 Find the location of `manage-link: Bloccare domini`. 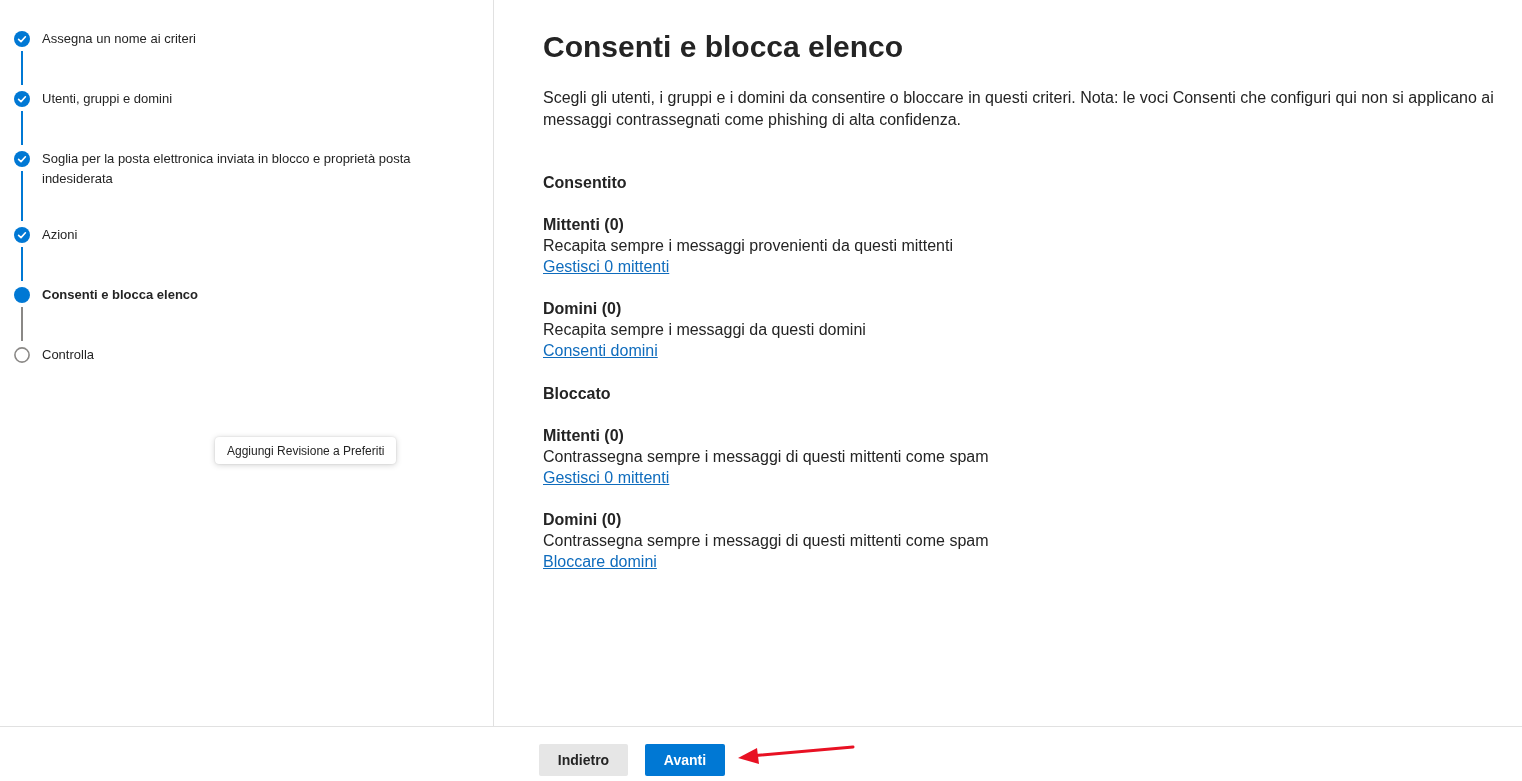

manage-link: Bloccare domini is located at coordinates (600, 561).